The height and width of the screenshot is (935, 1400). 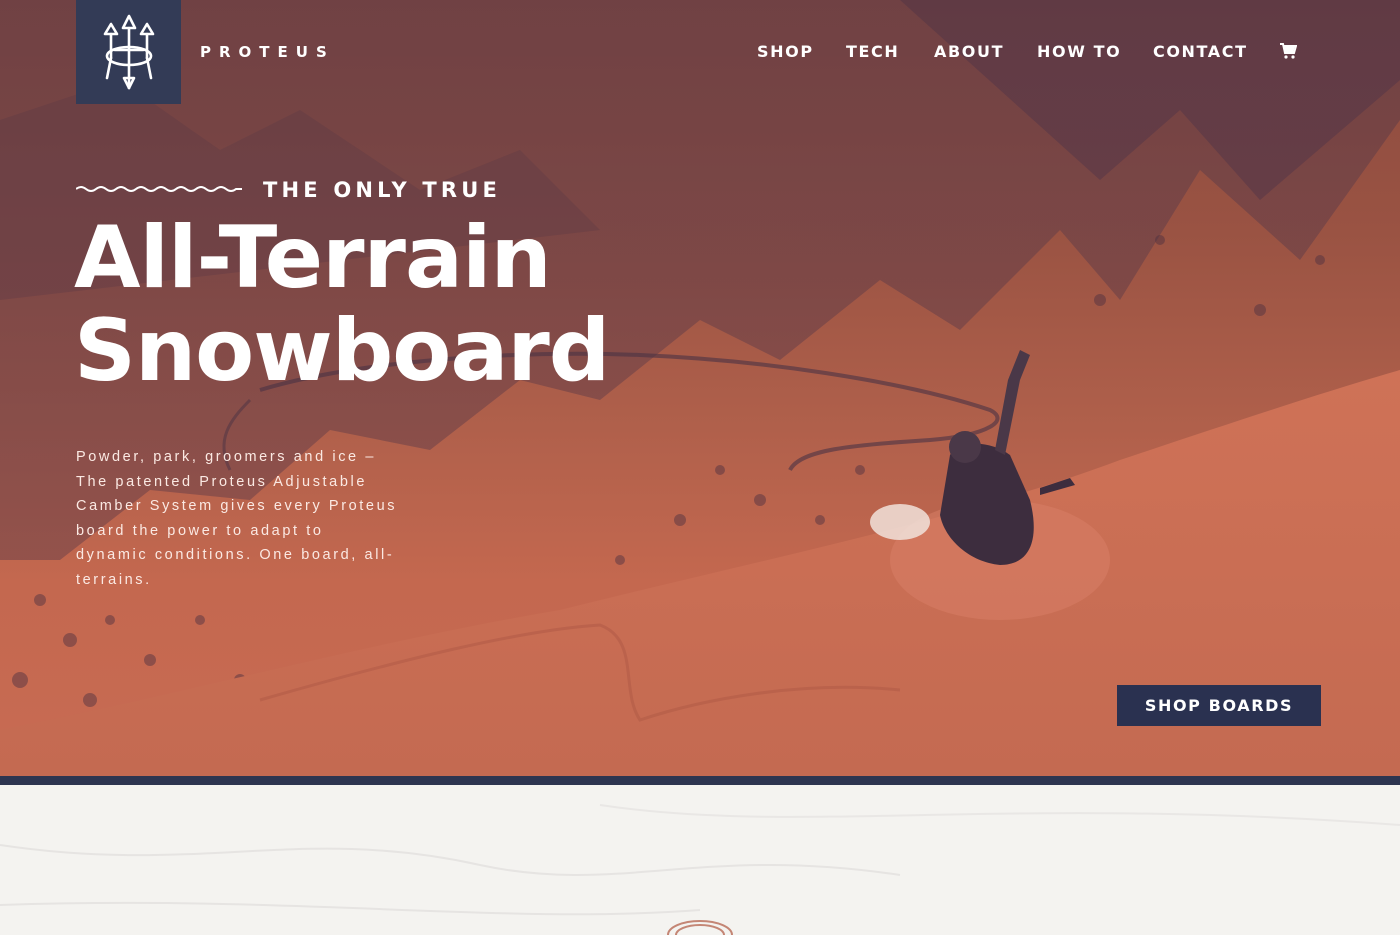 What do you see at coordinates (1079, 51) in the screenshot?
I see `nav-item-how-to: HOW TO` at bounding box center [1079, 51].